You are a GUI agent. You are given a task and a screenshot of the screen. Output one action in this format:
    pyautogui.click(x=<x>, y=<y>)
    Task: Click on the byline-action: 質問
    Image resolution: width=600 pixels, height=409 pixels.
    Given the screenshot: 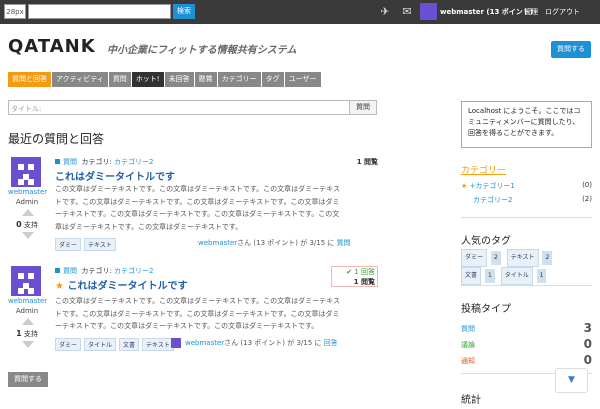 What is the action you would take?
    pyautogui.click(x=344, y=243)
    